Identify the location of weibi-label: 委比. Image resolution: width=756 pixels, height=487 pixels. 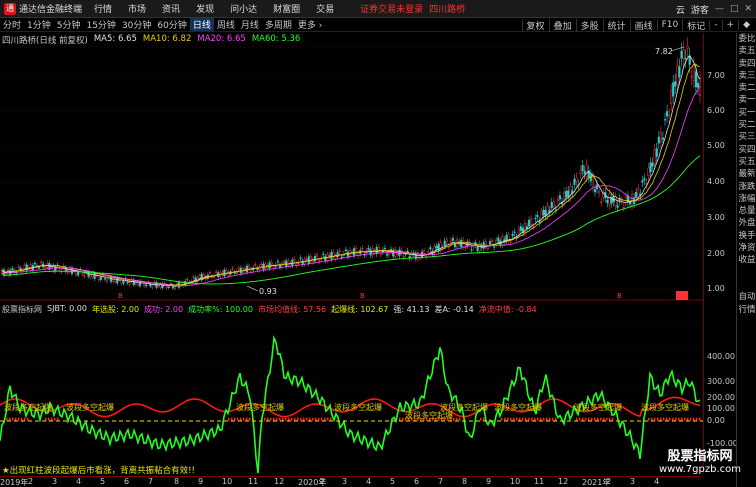
(746, 39).